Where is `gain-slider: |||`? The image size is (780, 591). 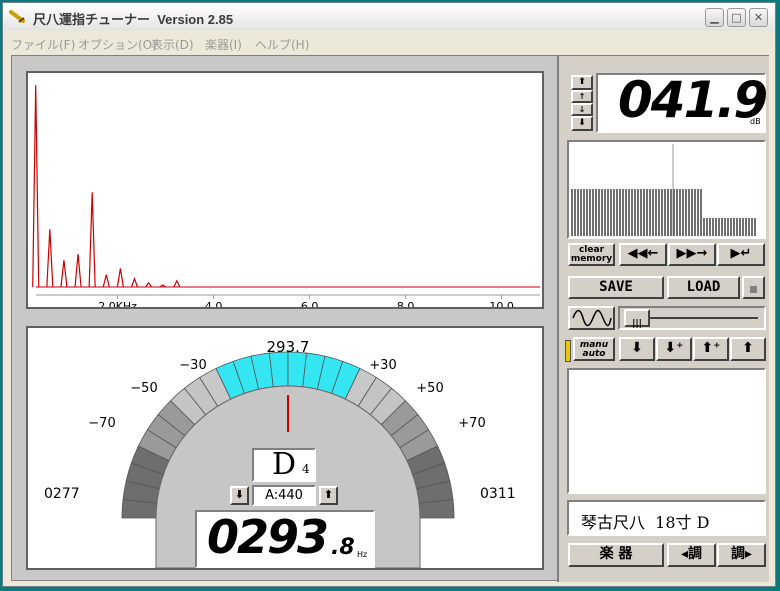 gain-slider: ||| is located at coordinates (692, 318).